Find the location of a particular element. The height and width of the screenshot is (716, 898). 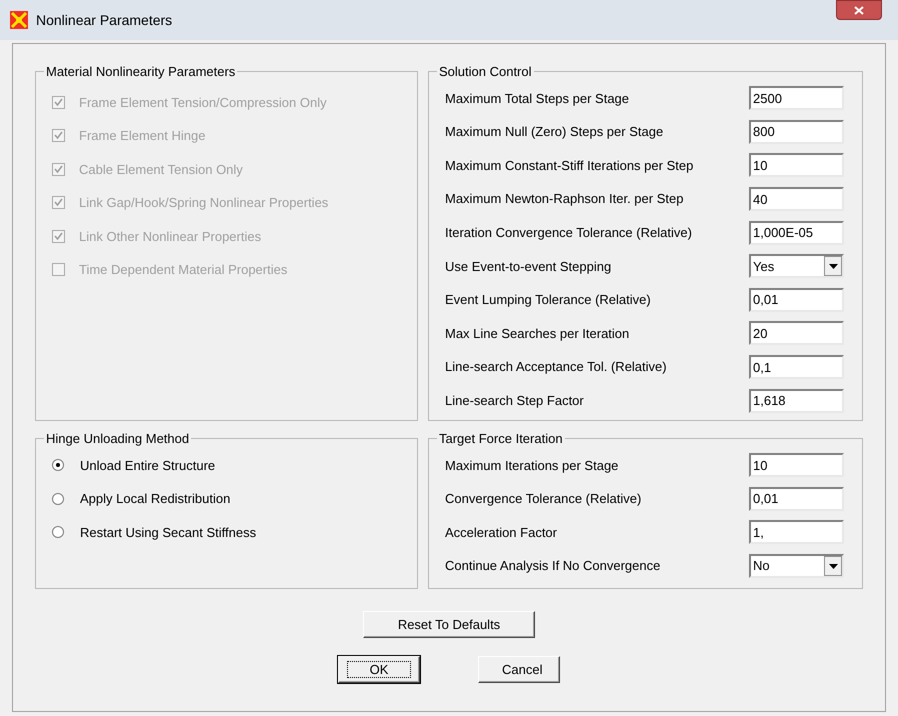

group-title: Solution Control is located at coordinates (485, 72).